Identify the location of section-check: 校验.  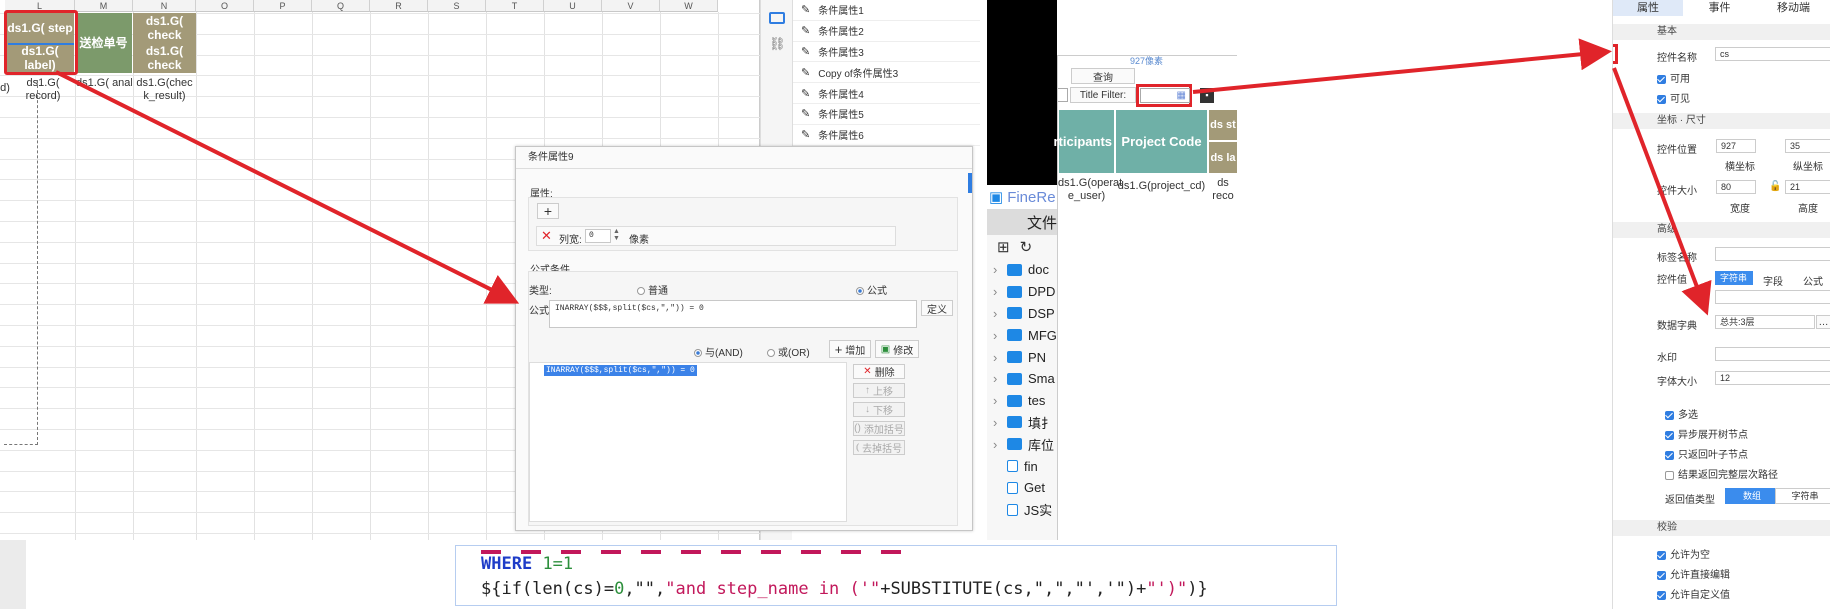
(1721, 528).